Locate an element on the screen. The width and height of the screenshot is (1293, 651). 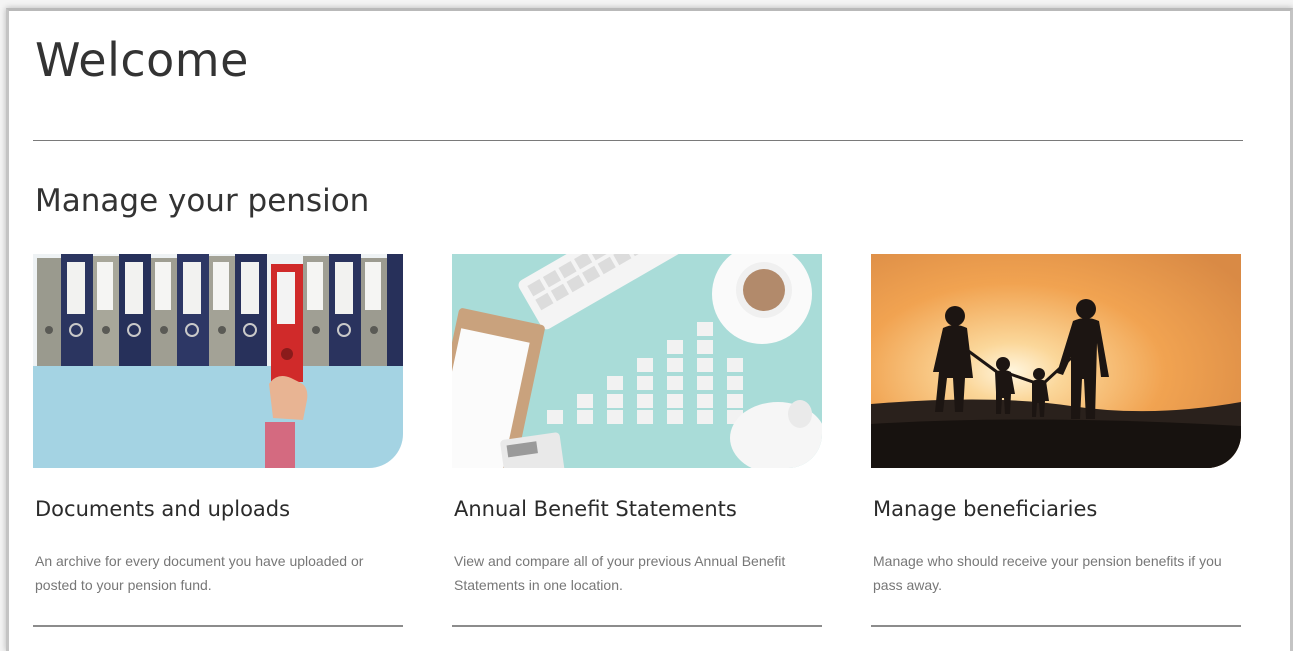
family-sunset-image is located at coordinates (1056, 361).